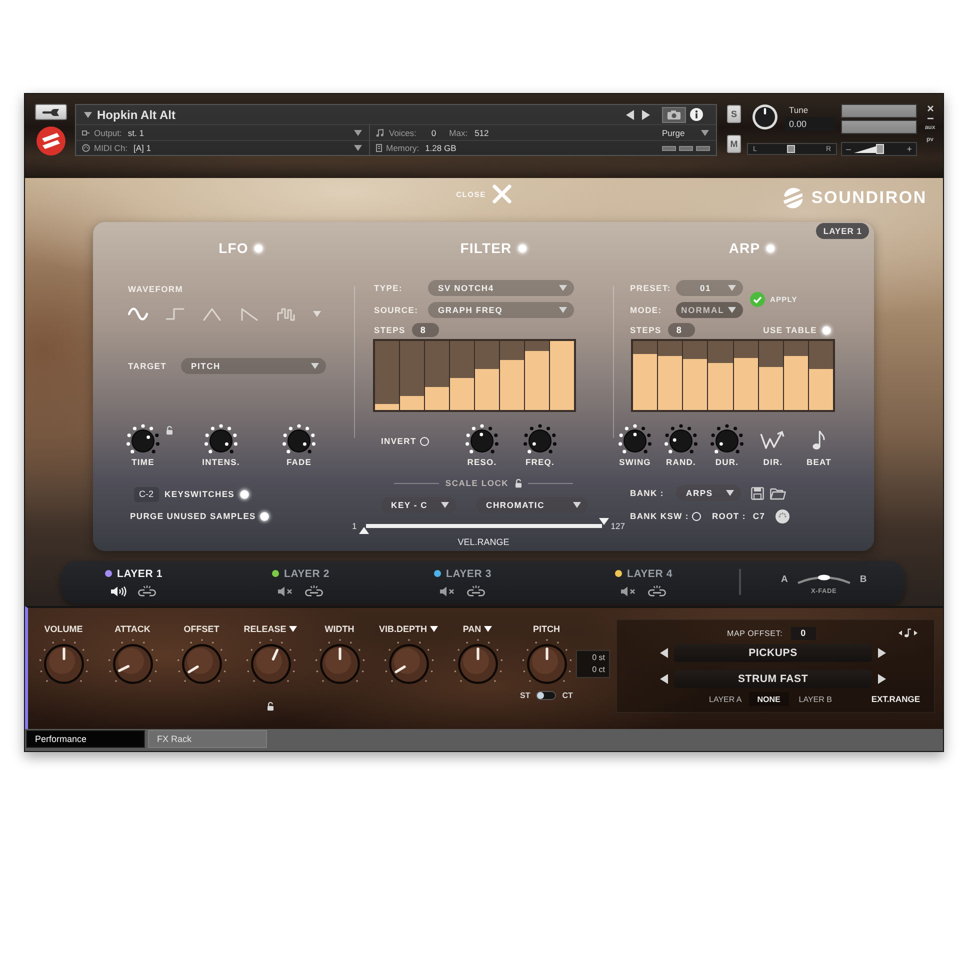 Image resolution: width=970 pixels, height=970 pixels. Describe the element at coordinates (85, 739) in the screenshot. I see `tab: Performance` at that location.